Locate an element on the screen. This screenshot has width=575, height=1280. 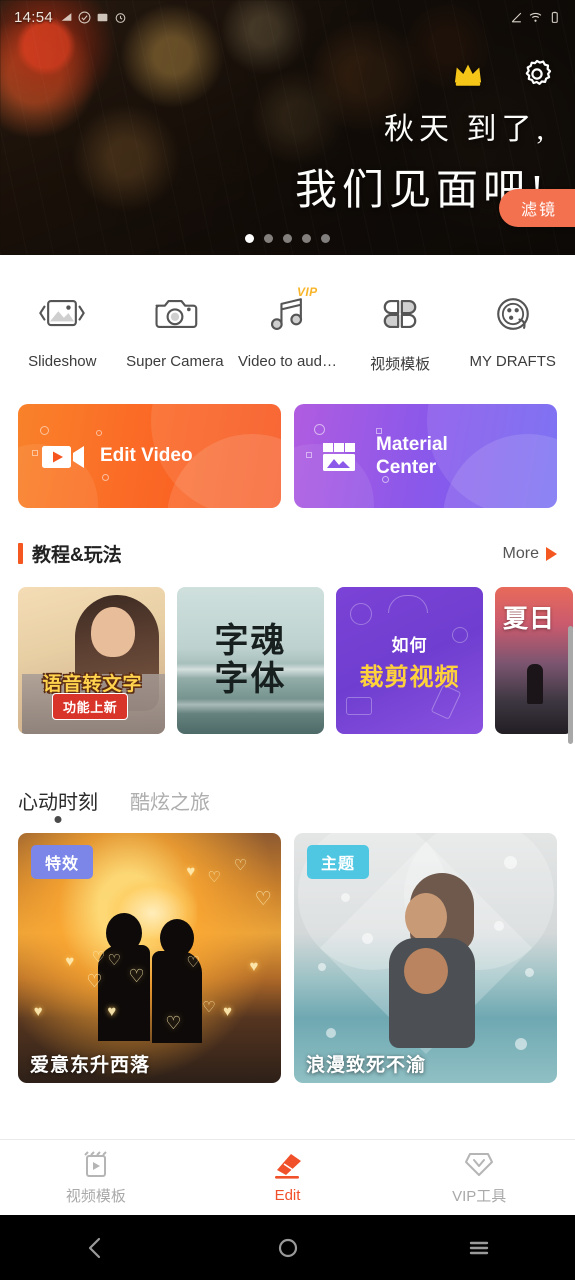
tool-my-drafts-icon-wrap is located at coordinates (513, 314).